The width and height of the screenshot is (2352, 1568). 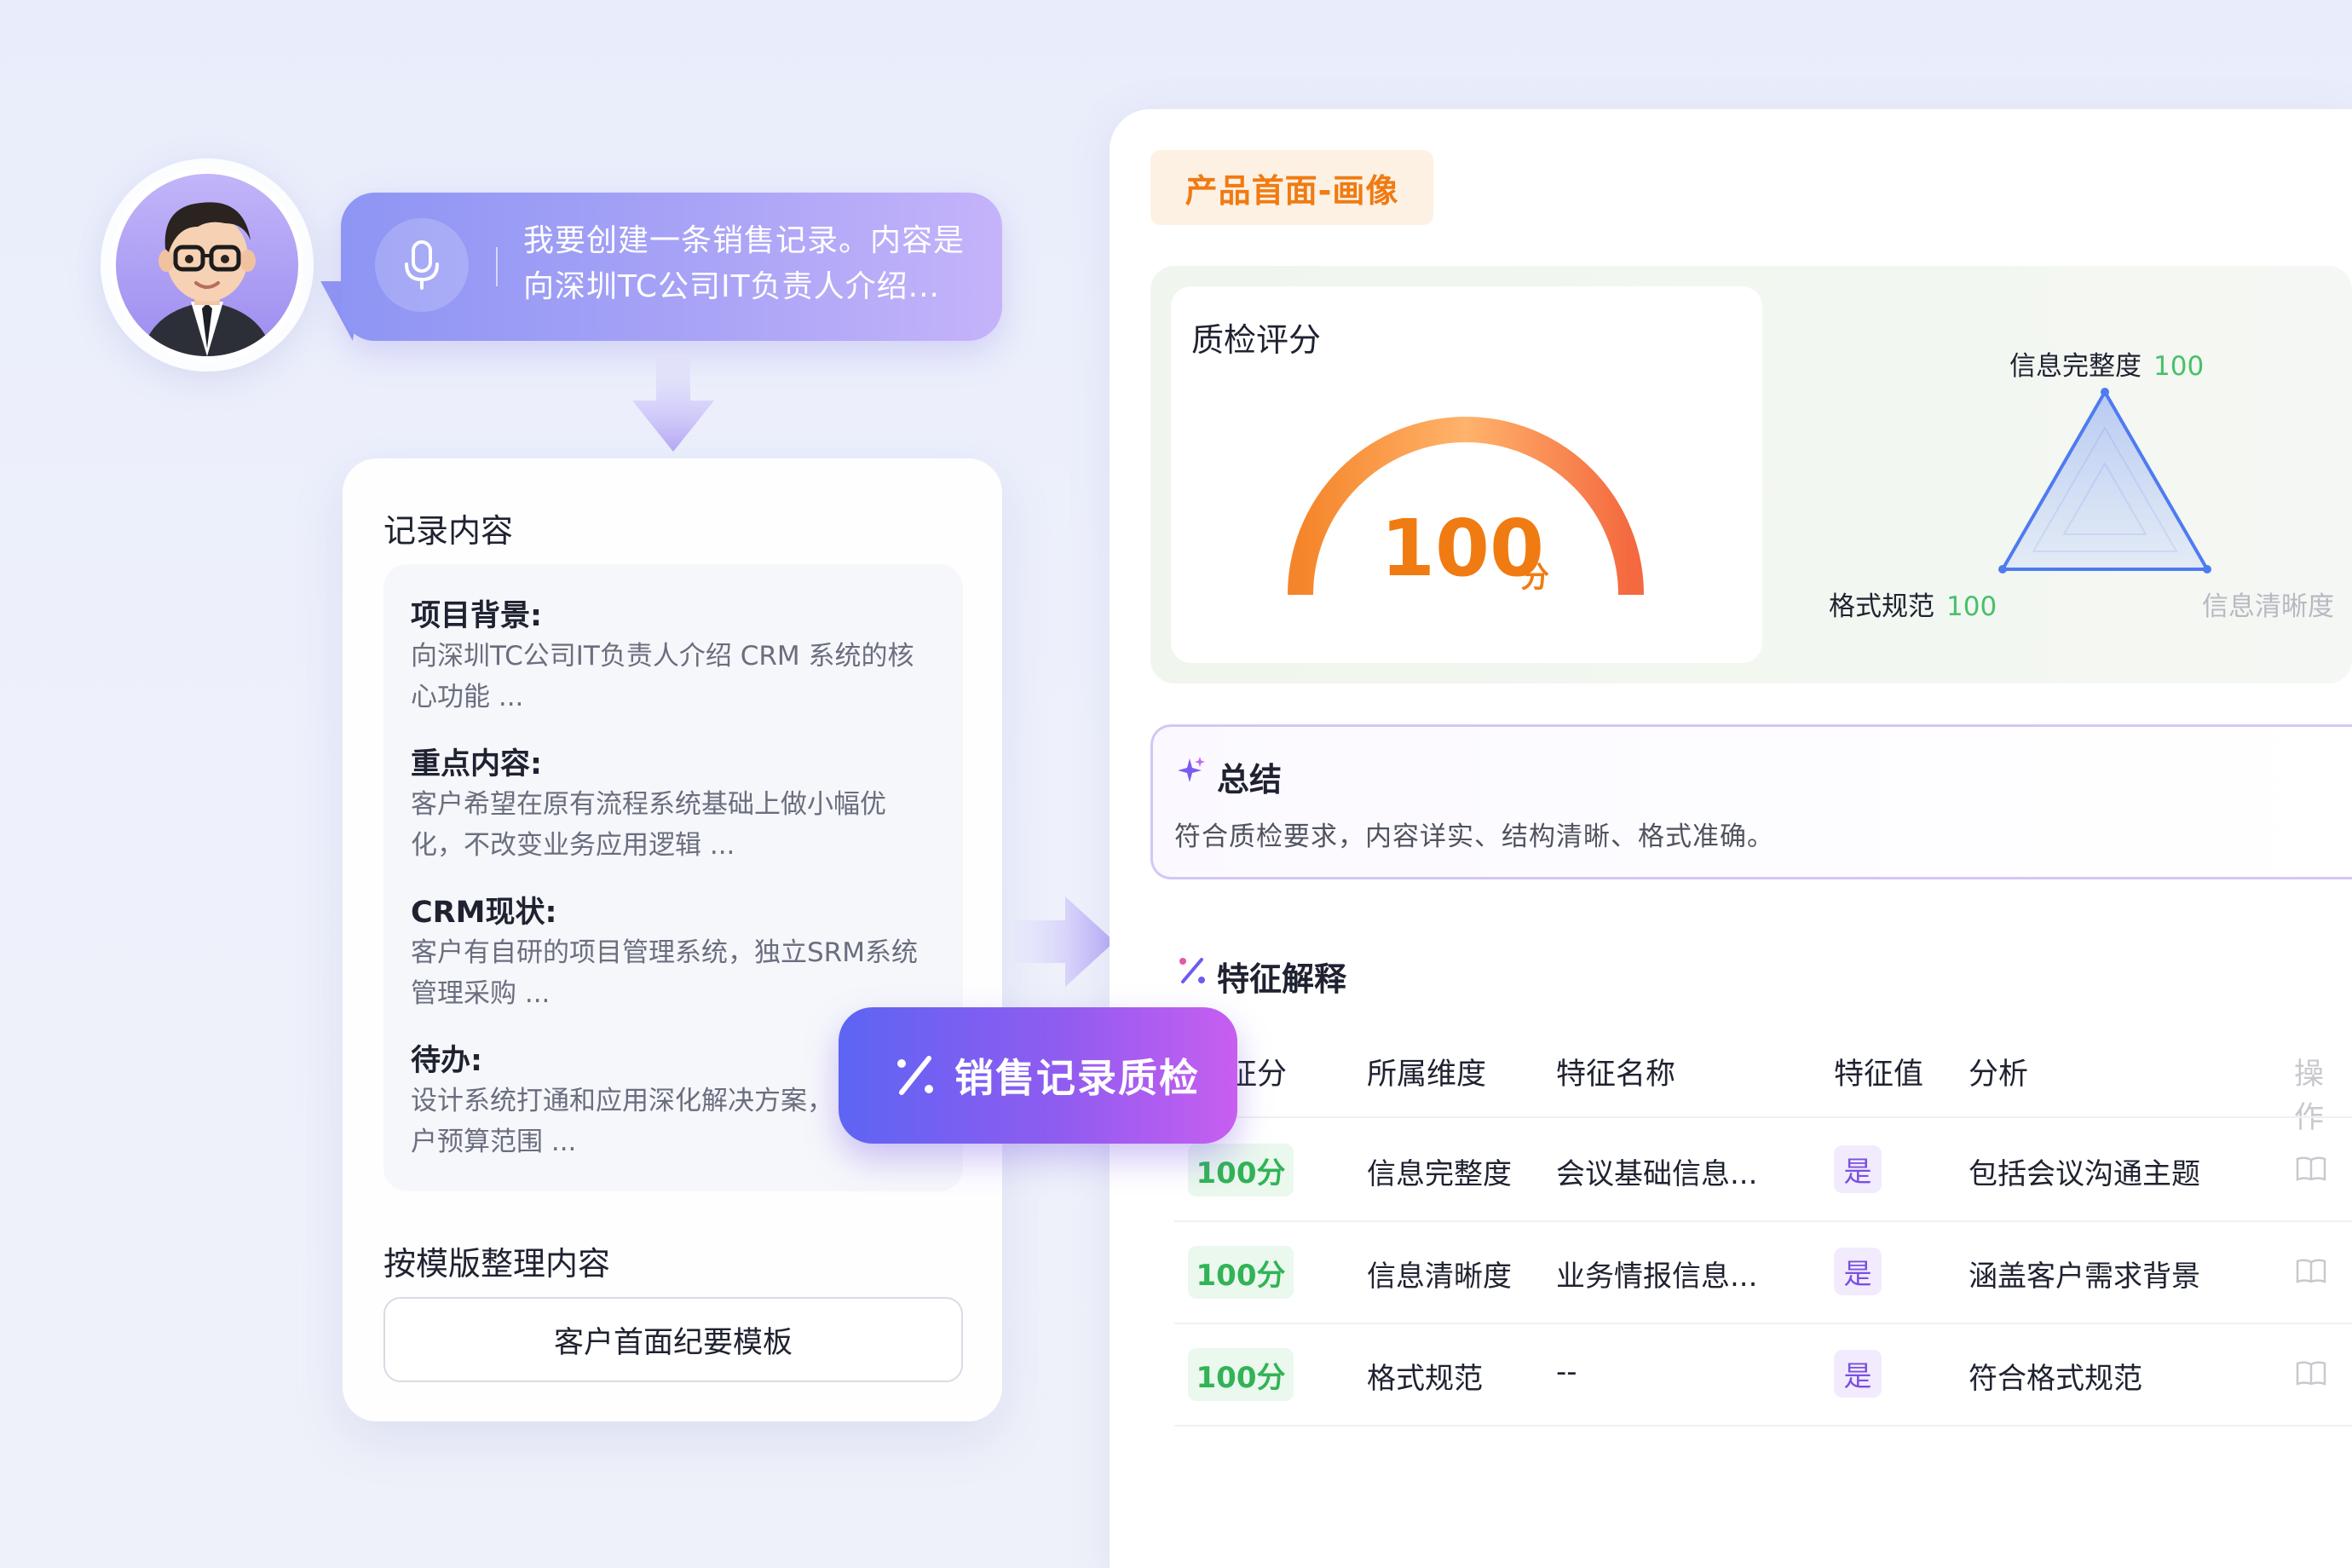 What do you see at coordinates (665, 952) in the screenshot?
I see `record-item-line: 客户有自研的项目管理系统，独立SRM系统` at bounding box center [665, 952].